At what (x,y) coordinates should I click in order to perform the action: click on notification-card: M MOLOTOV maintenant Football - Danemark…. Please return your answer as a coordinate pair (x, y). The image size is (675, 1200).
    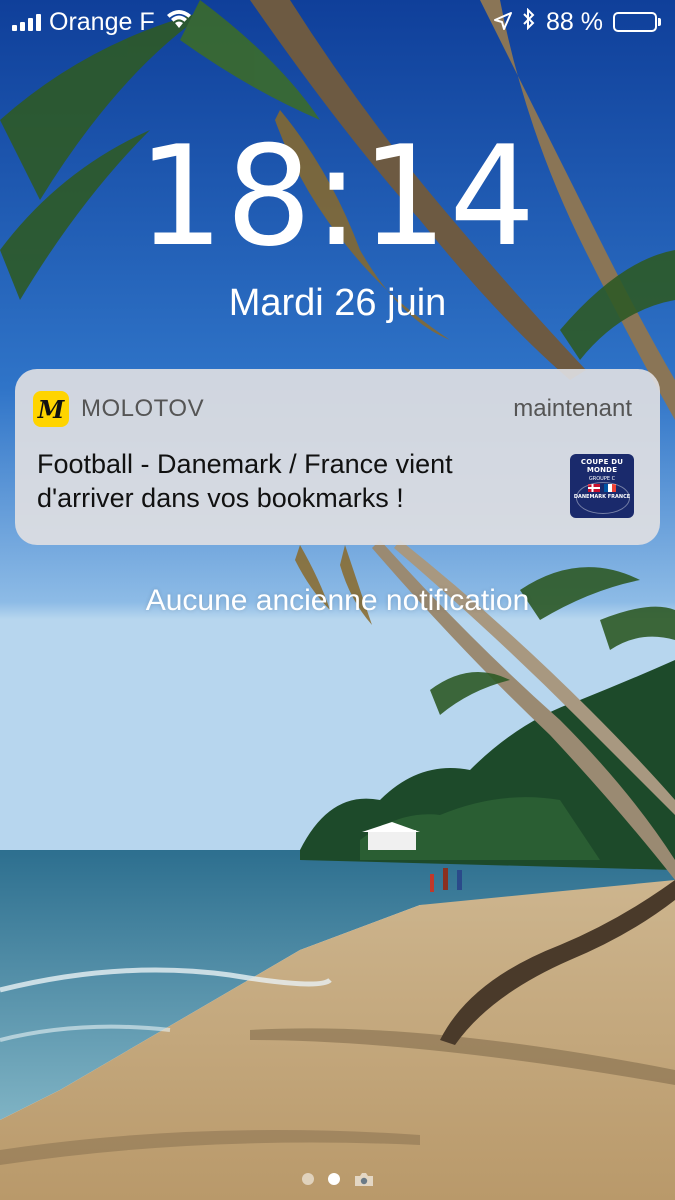
    Looking at the image, I should click on (337, 457).